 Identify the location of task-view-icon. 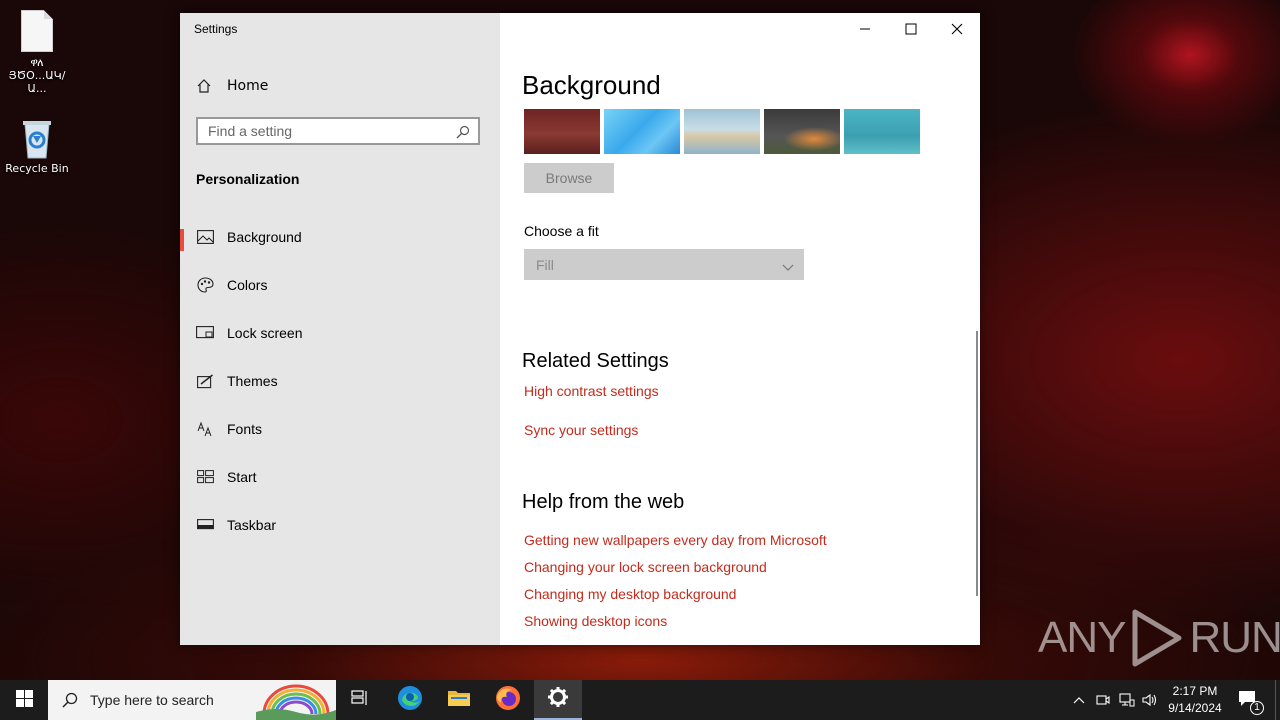
(360, 700).